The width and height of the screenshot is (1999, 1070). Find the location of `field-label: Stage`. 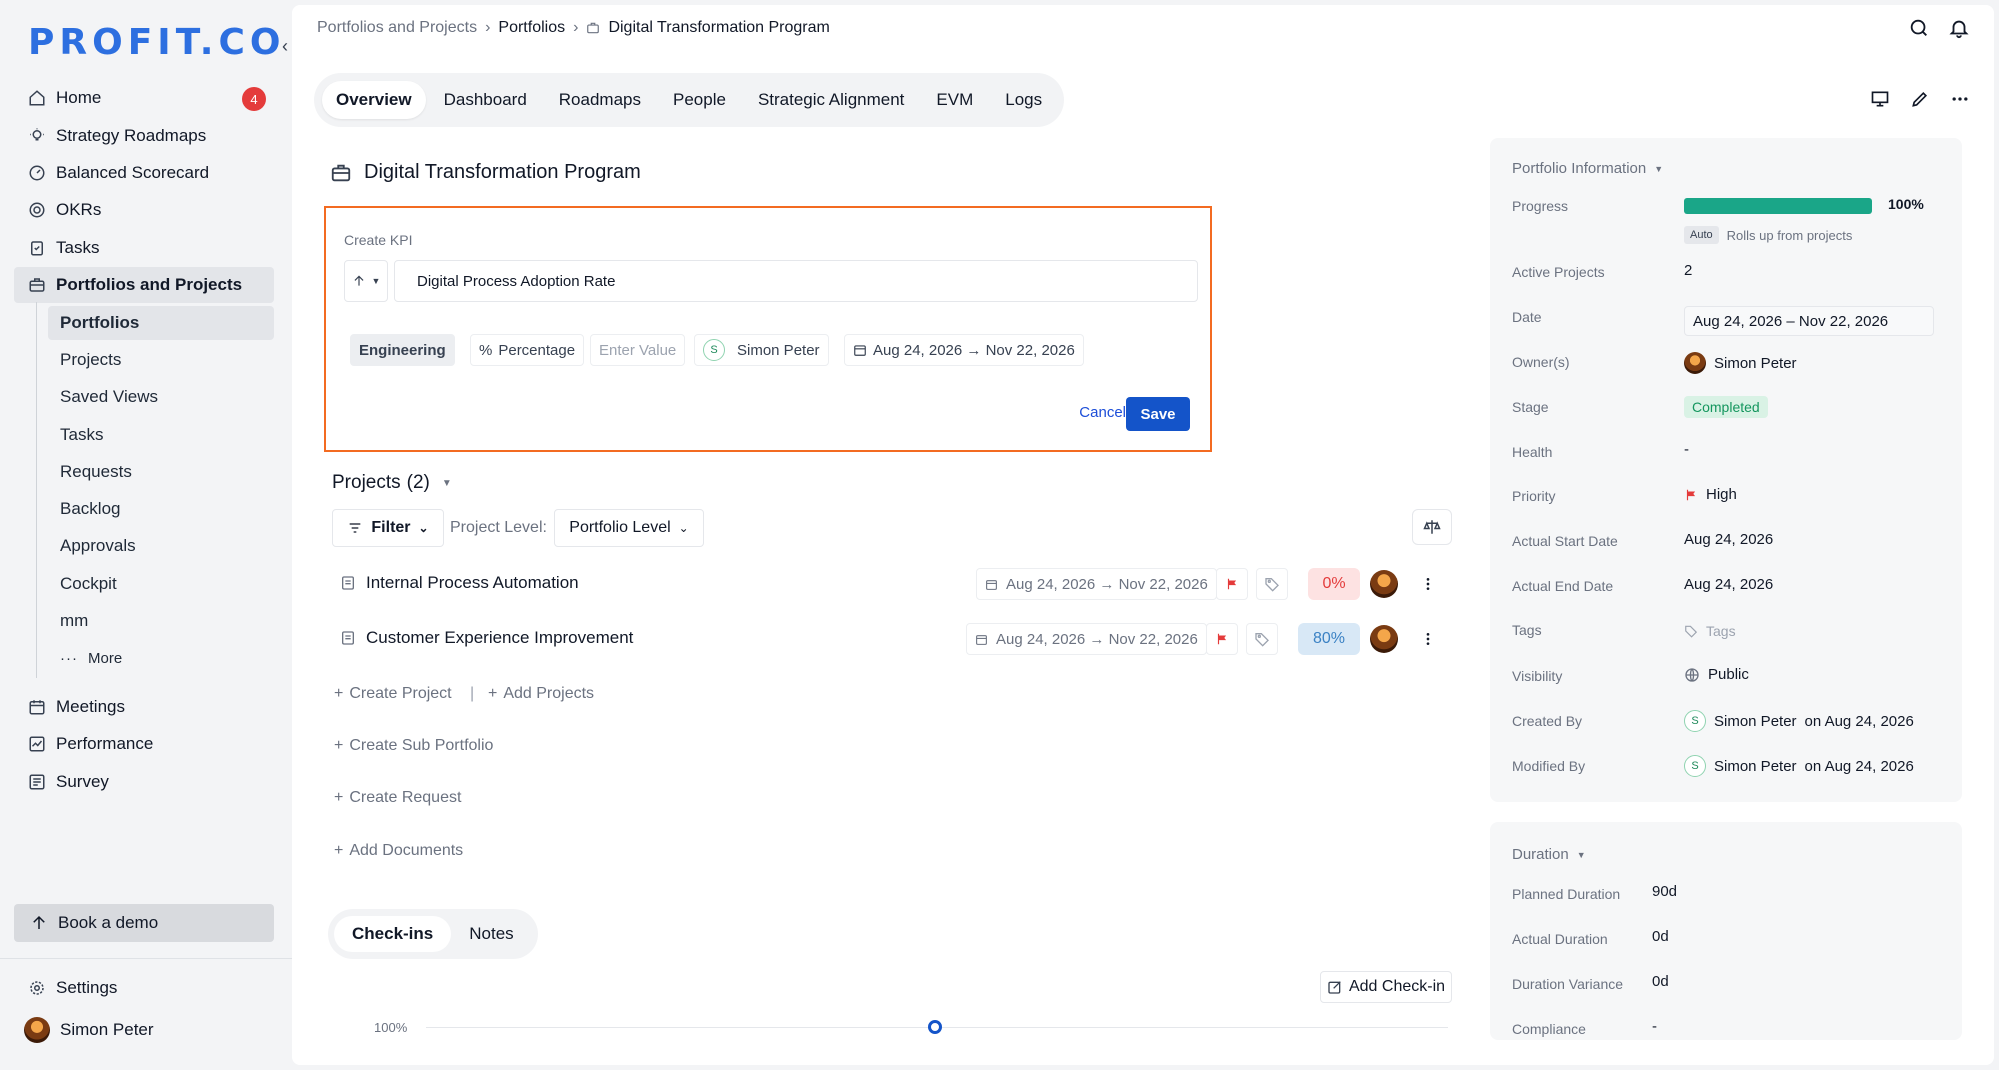

field-label: Stage is located at coordinates (1530, 407).